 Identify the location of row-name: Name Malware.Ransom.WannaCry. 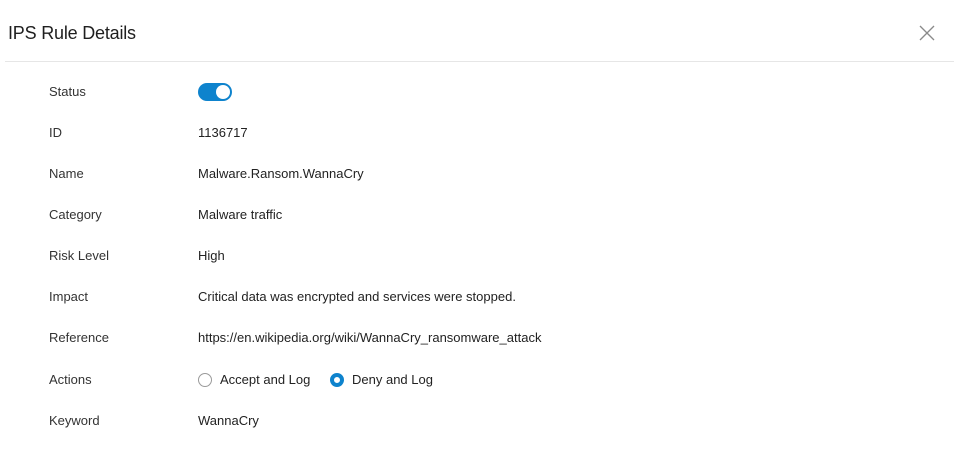
(477, 174).